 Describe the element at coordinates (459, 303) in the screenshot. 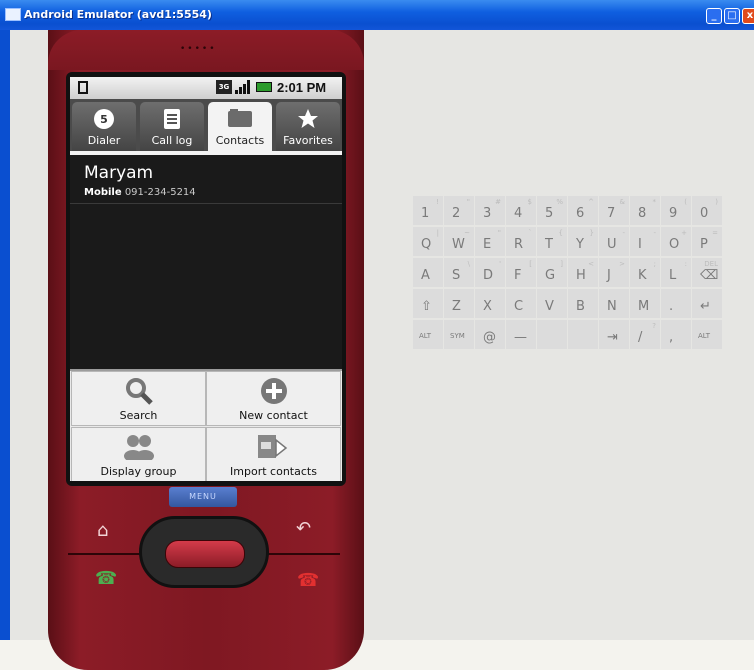

I see `key: Z` at that location.